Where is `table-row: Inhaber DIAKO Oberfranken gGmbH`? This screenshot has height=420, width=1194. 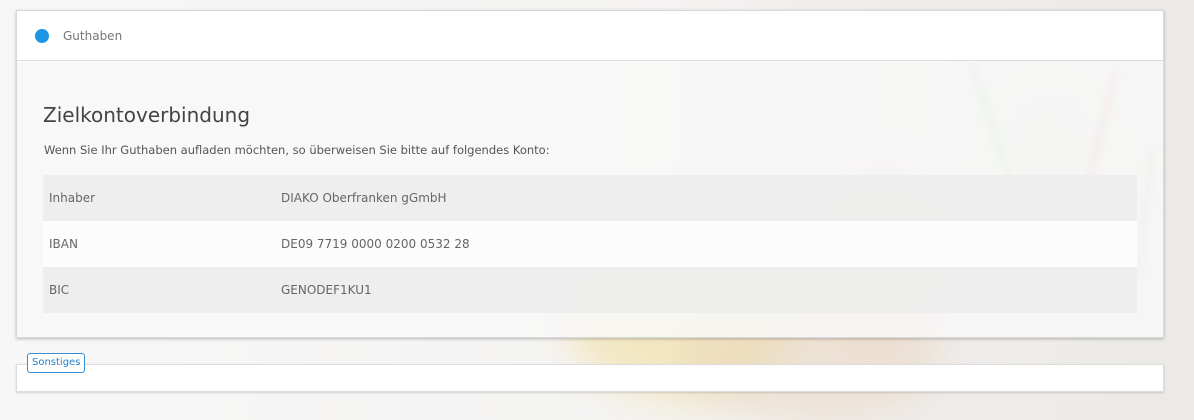
table-row: Inhaber DIAKO Oberfranken gGmbH is located at coordinates (590, 198).